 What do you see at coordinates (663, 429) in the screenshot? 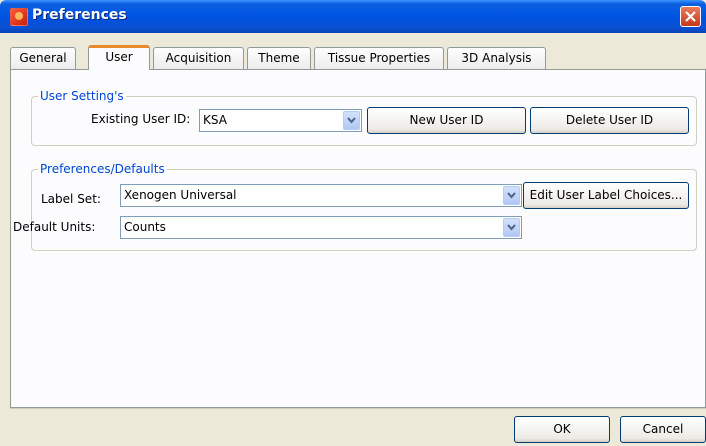
I see `cancel-button: Cancel` at bounding box center [663, 429].